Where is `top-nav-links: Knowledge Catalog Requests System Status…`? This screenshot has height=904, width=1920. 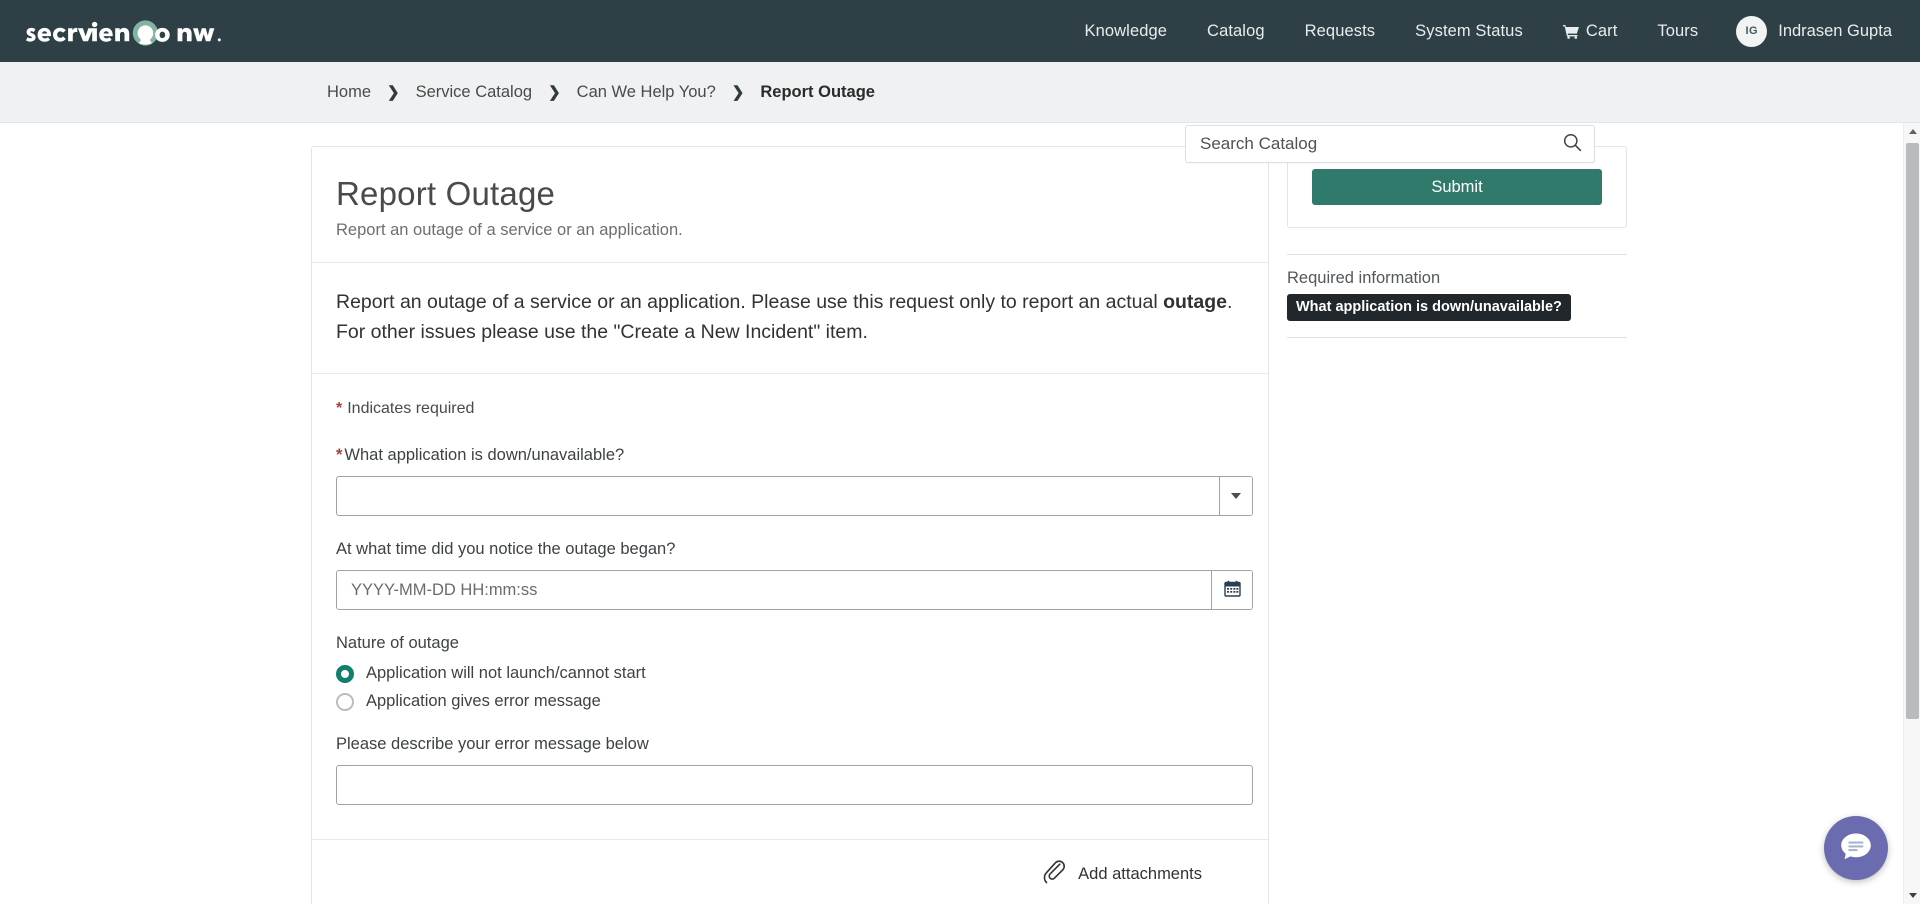
top-nav-links: Knowledge Catalog Requests System Status… is located at coordinates (1482, 31).